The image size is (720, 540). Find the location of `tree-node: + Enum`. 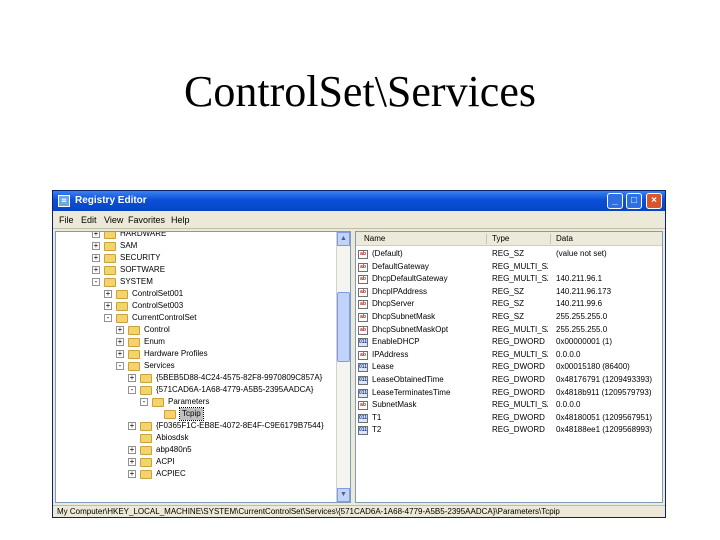

tree-node: + Enum is located at coordinates (196, 342).